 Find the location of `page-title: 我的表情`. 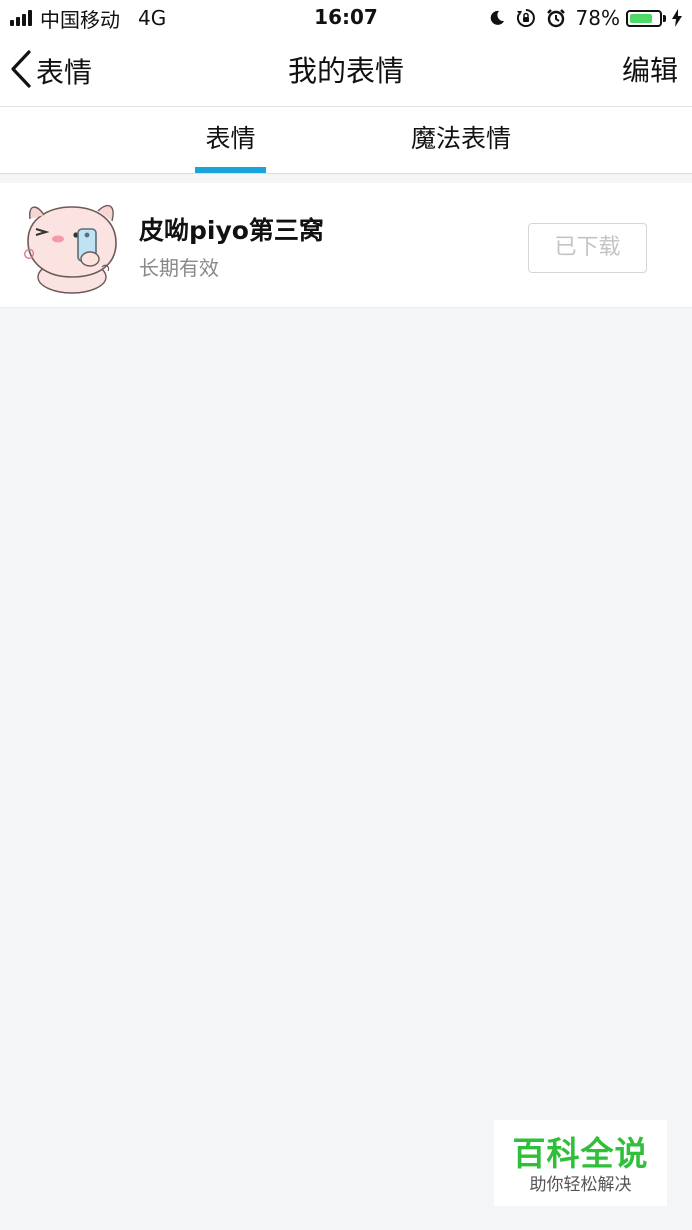

page-title: 我的表情 is located at coordinates (345, 71).